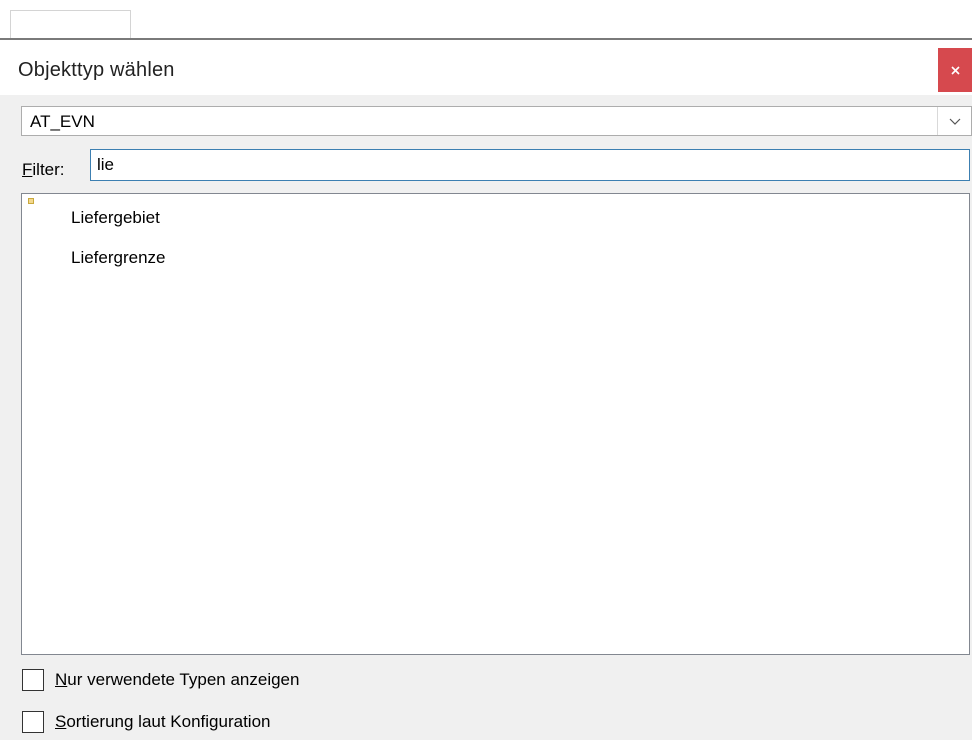 This screenshot has width=972, height=740. I want to click on dialog-title: Objekttyp wählen, so click(96, 70).